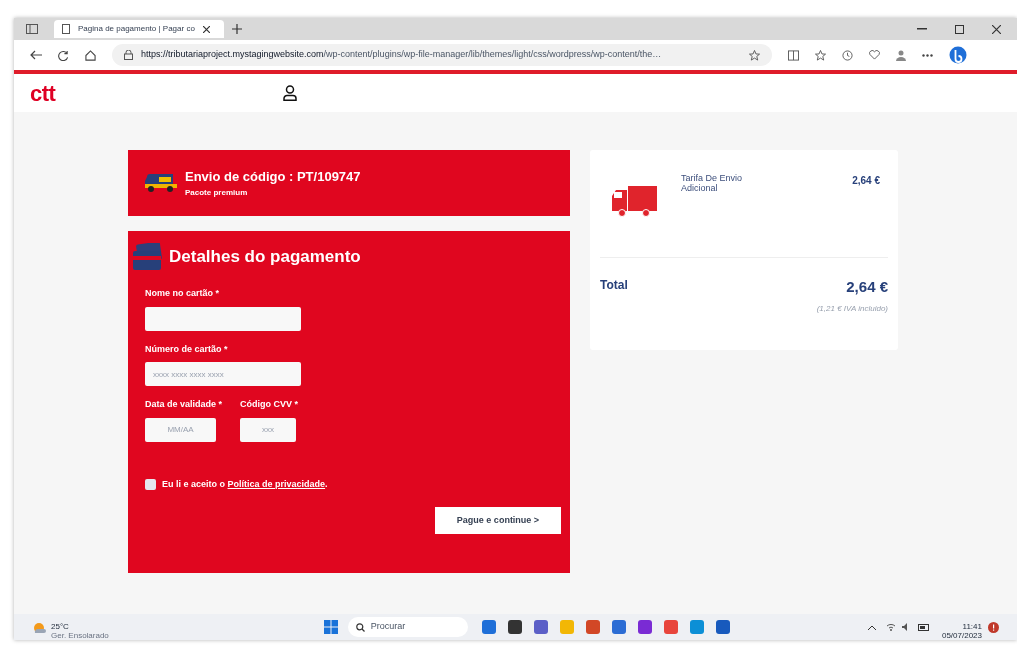  What do you see at coordinates (268, 429) in the screenshot?
I see `input-field: xxx` at bounding box center [268, 429].